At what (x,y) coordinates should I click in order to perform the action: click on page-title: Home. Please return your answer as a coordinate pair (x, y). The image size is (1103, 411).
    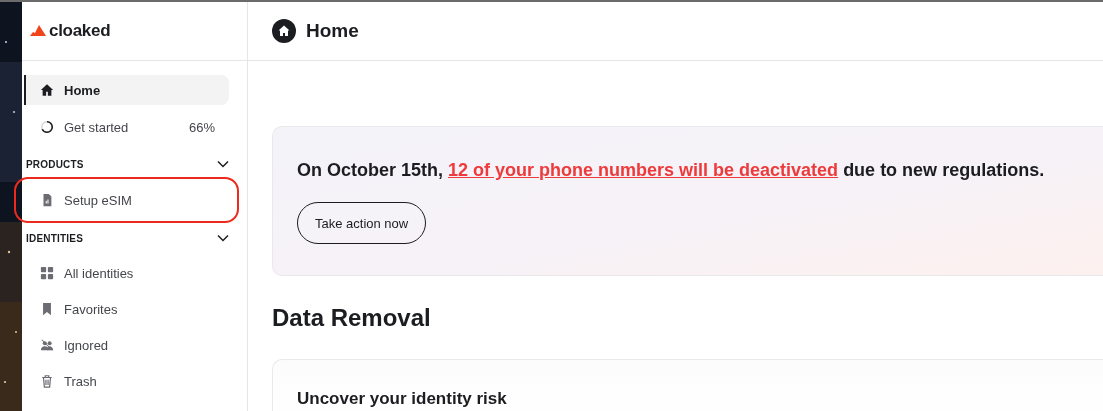
    Looking at the image, I should click on (332, 31).